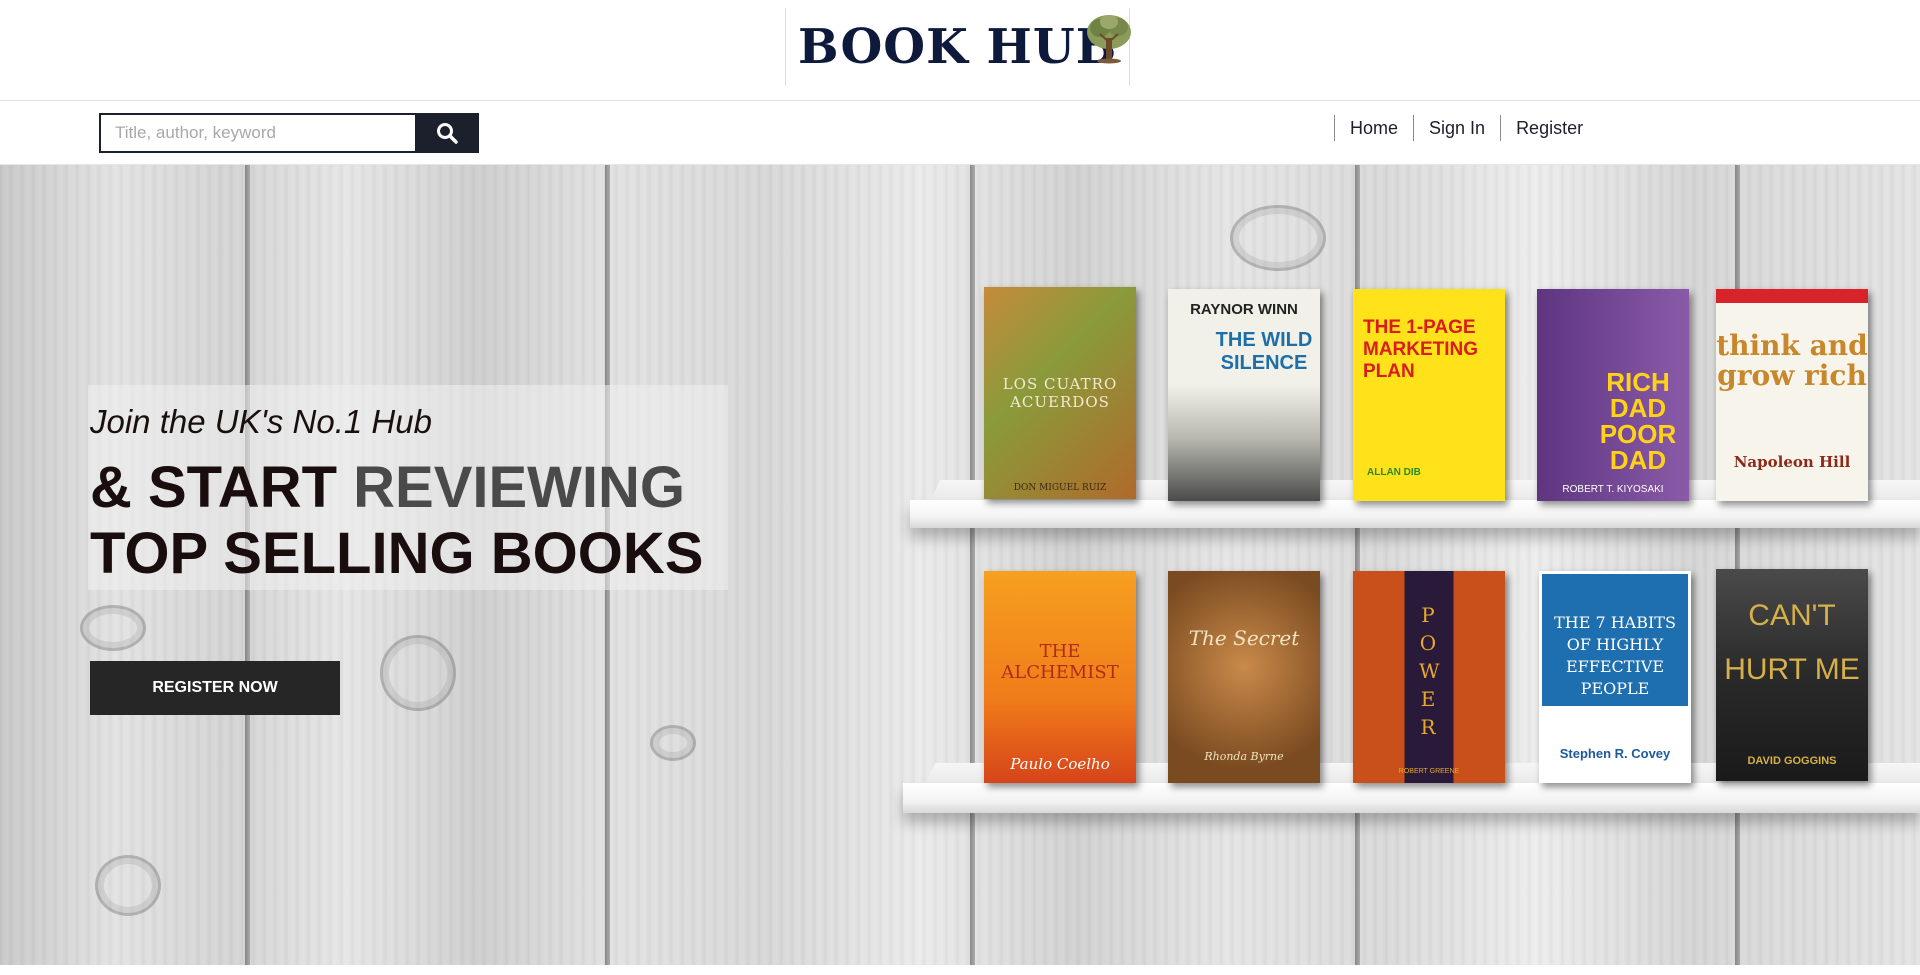 The width and height of the screenshot is (1920, 975). I want to click on book-title: POWER, so click(1430, 671).